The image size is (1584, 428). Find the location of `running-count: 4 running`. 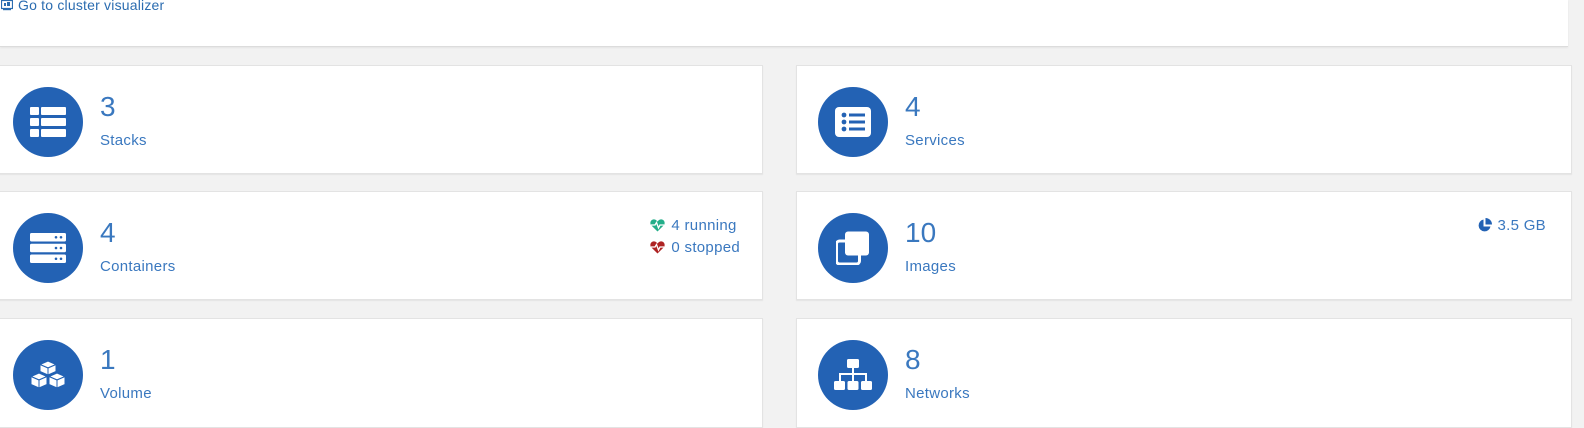

running-count: 4 running is located at coordinates (704, 225).